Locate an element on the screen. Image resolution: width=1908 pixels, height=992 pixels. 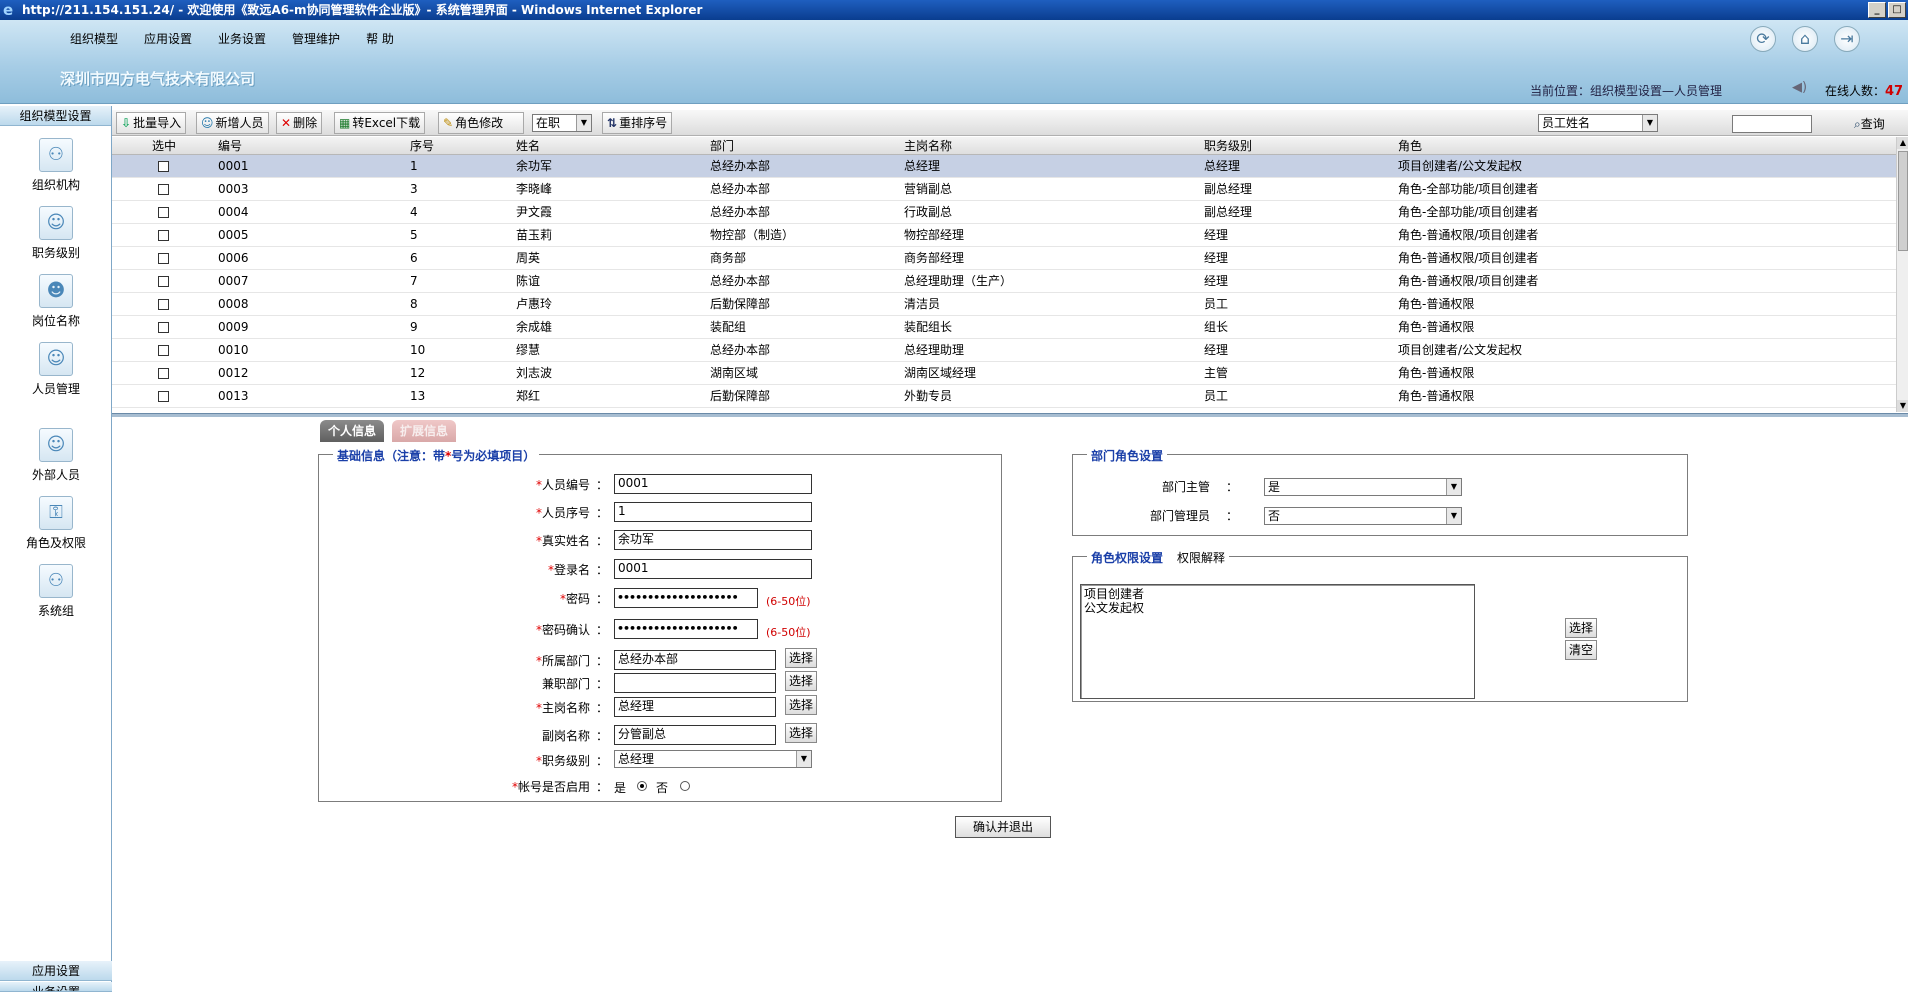
password-input: •••••••••••••••••••• is located at coordinates (686, 598).